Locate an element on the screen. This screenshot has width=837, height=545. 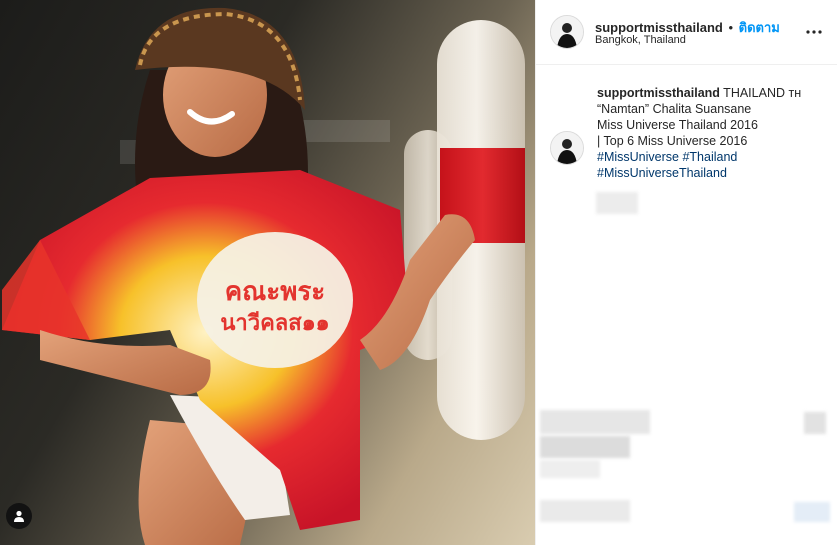
more-options-button is located at coordinates (814, 32).